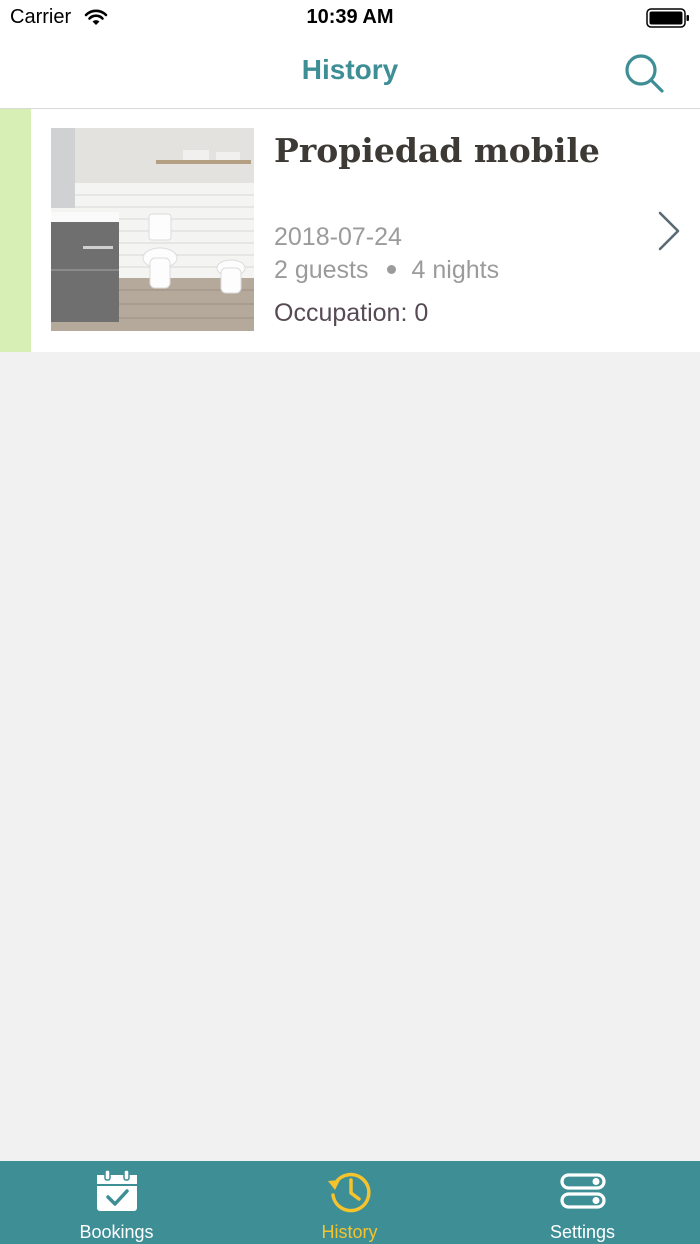  I want to click on tab-label-bookings: Bookings, so click(116, 1232).